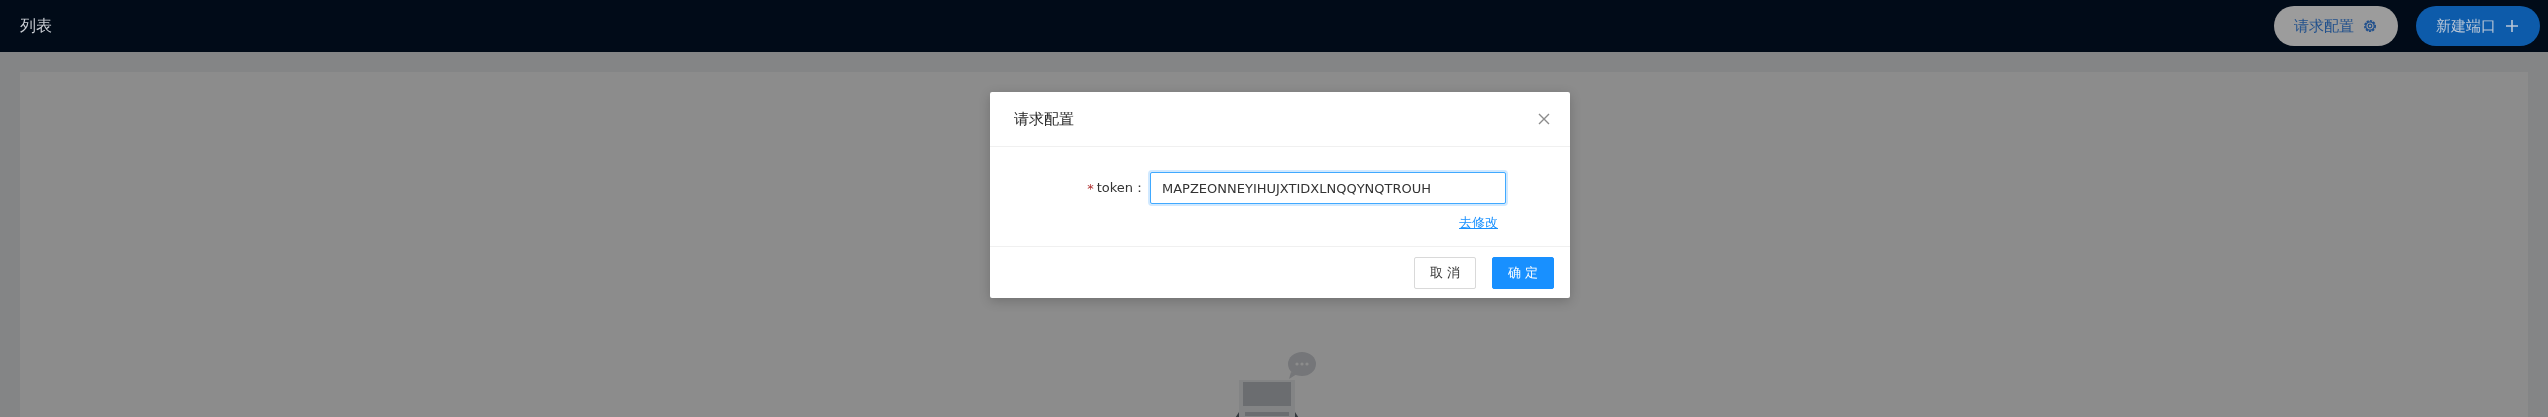  I want to click on edit-link: 去修改, so click(1478, 223).